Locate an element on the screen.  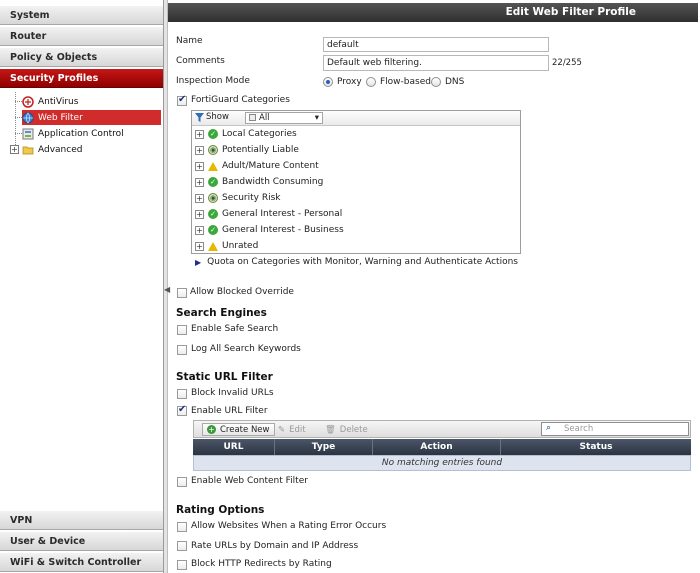
category-label: Potentially Liable is located at coordinates (260, 150).